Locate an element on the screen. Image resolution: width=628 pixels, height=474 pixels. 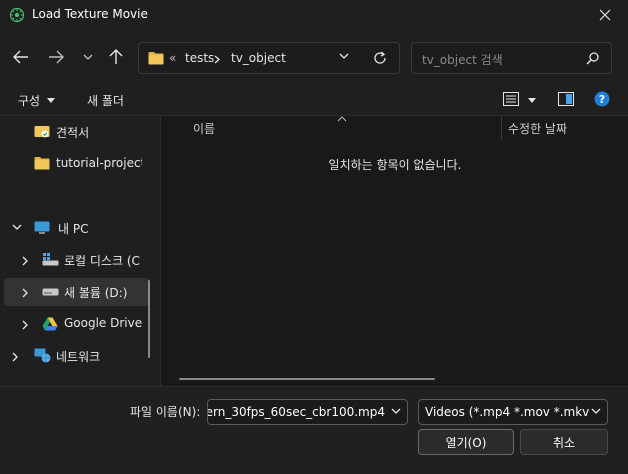
close-icon is located at coordinates (605, 15).